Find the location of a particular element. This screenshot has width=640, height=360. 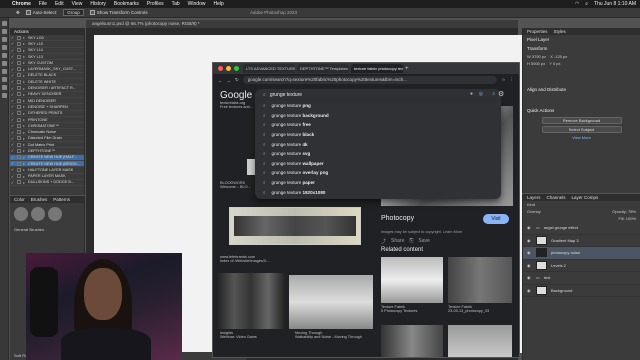

search-input: ⌕ grunge texture ● ◎ ⌕ is located at coordinates (378, 95).